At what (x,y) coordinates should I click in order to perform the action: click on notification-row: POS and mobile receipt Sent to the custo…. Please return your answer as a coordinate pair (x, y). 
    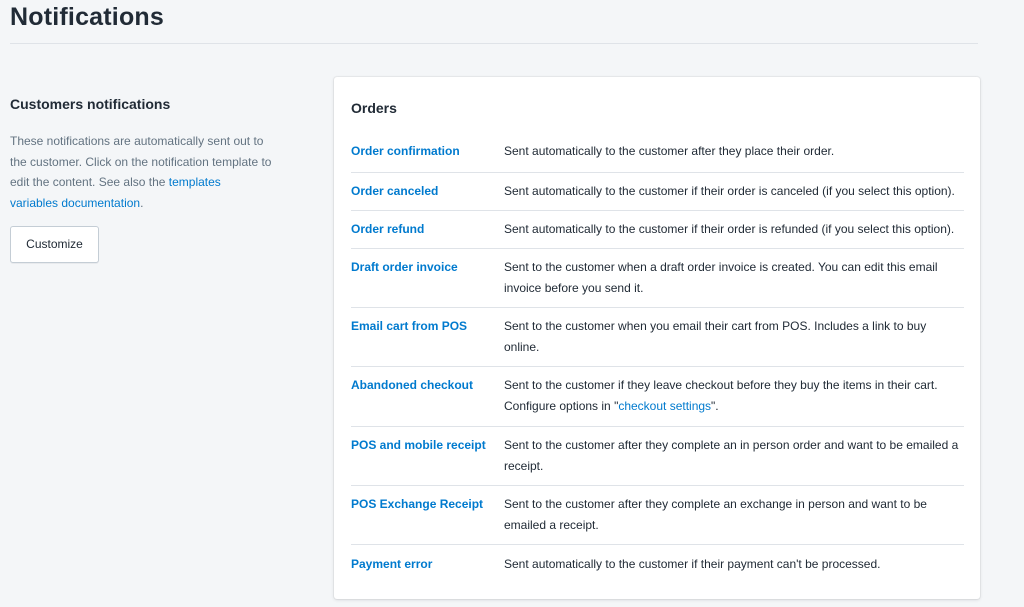
    Looking at the image, I should click on (657, 456).